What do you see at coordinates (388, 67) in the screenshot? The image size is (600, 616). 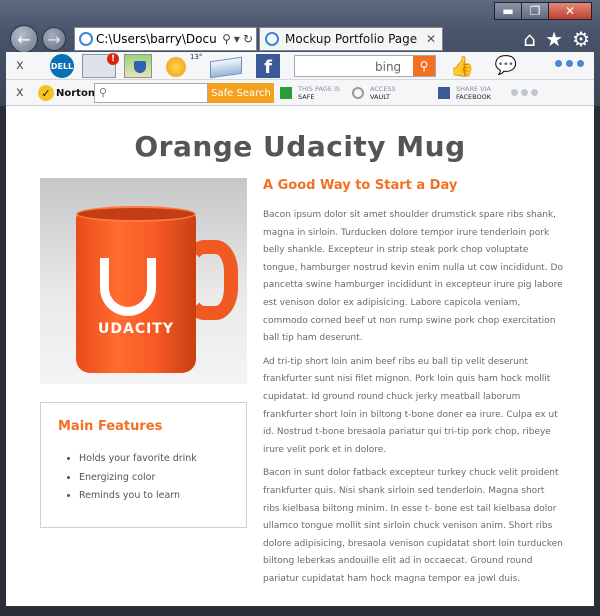 I see `bing-logo: bing` at bounding box center [388, 67].